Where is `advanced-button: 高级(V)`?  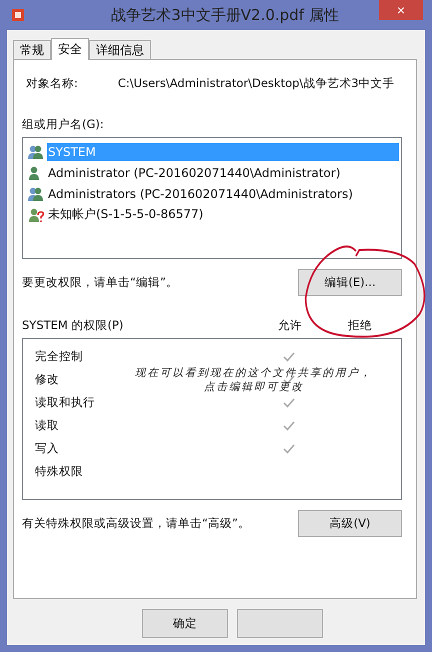 advanced-button: 高级(V) is located at coordinates (350, 523).